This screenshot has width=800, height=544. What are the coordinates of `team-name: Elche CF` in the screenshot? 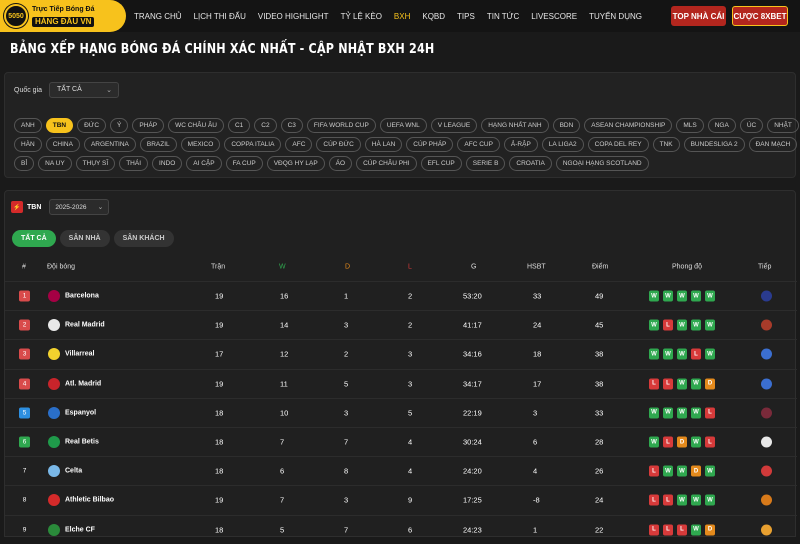 It's located at (80, 529).